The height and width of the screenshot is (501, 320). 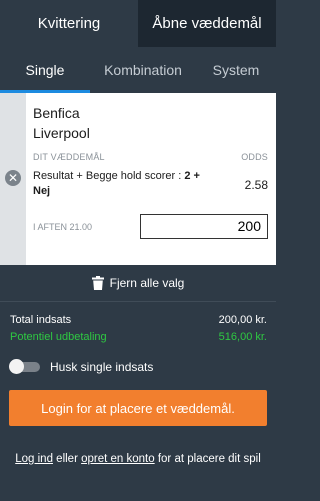 I want to click on odds-label: ODDS, so click(x=254, y=157).